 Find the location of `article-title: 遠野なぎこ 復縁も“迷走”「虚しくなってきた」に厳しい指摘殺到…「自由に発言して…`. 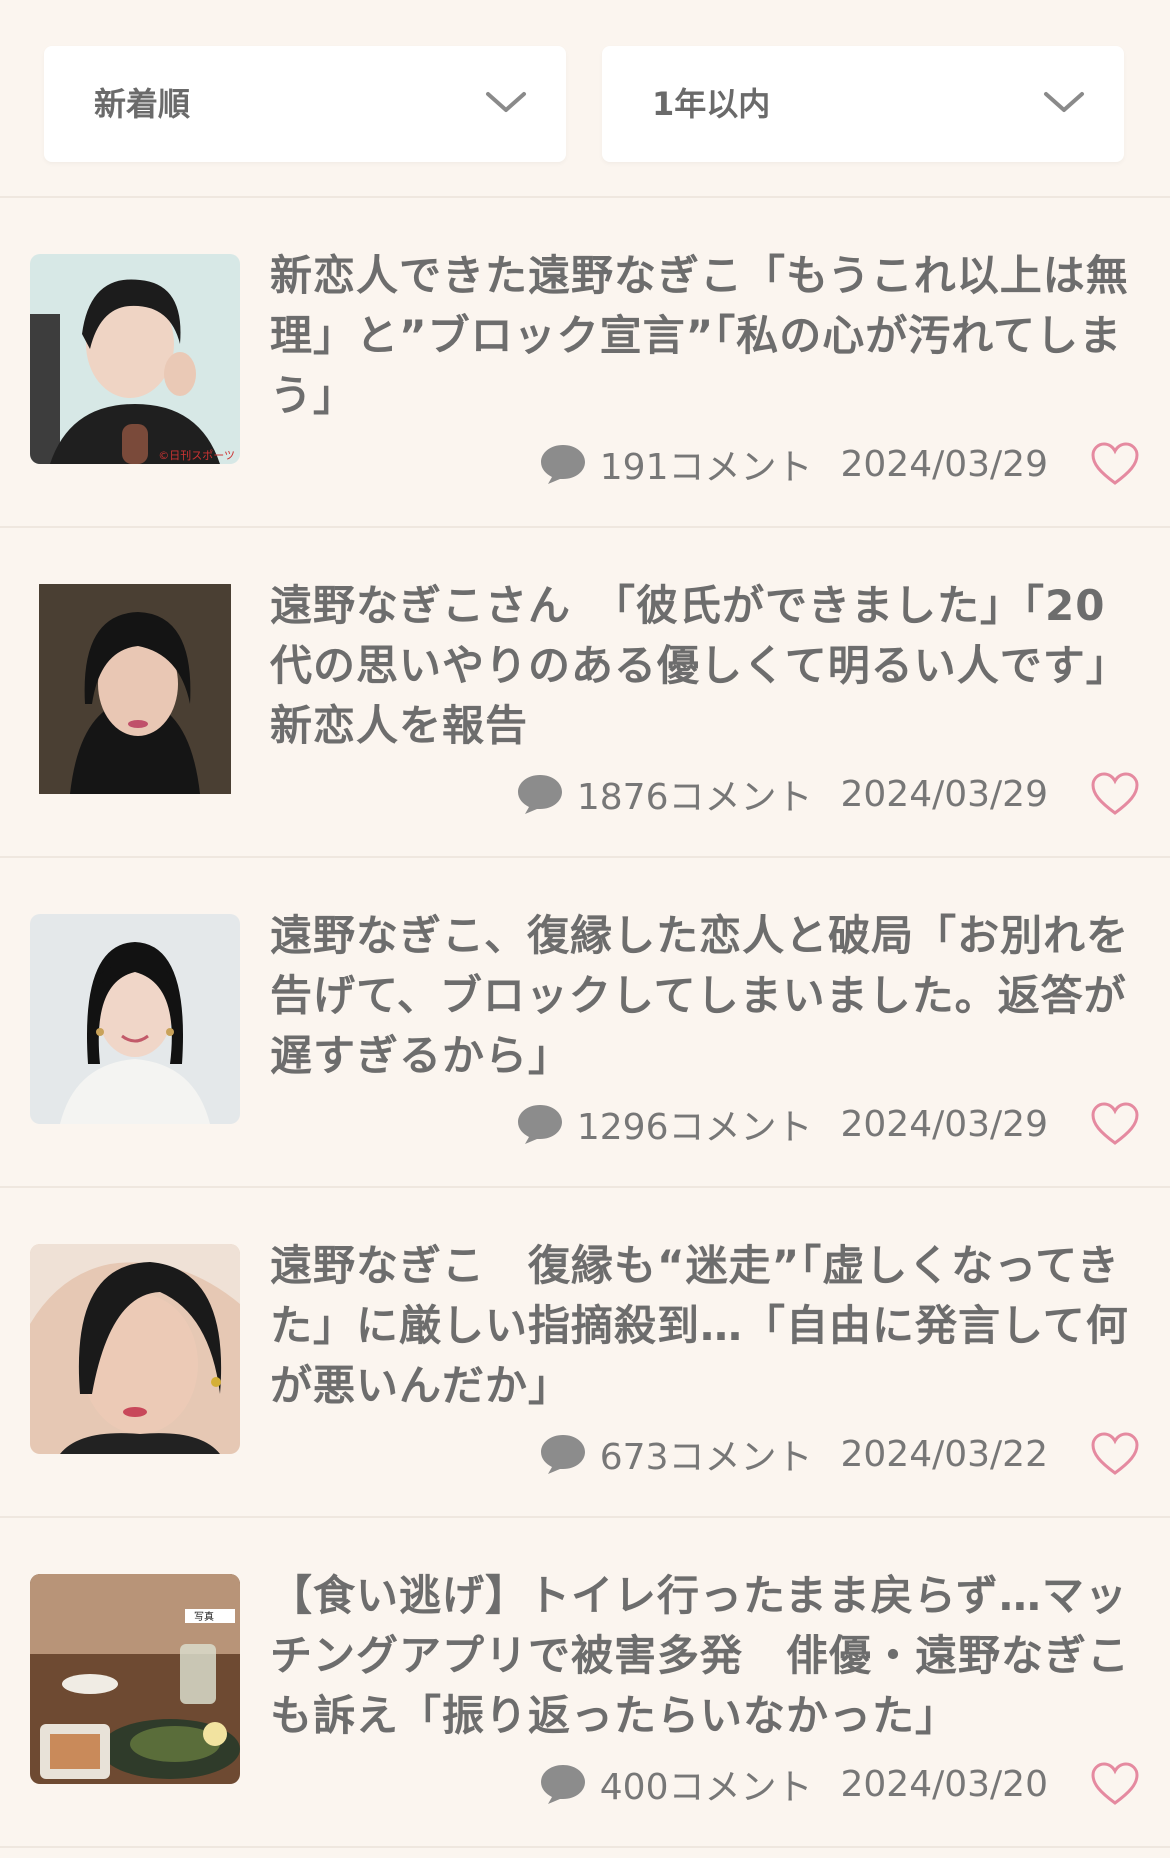

article-title: 遠野なぎこ 復縁も“迷走”「虚しくなってきた」に厳しい指摘殺到…「自由に発言して… is located at coordinates (705, 1326).